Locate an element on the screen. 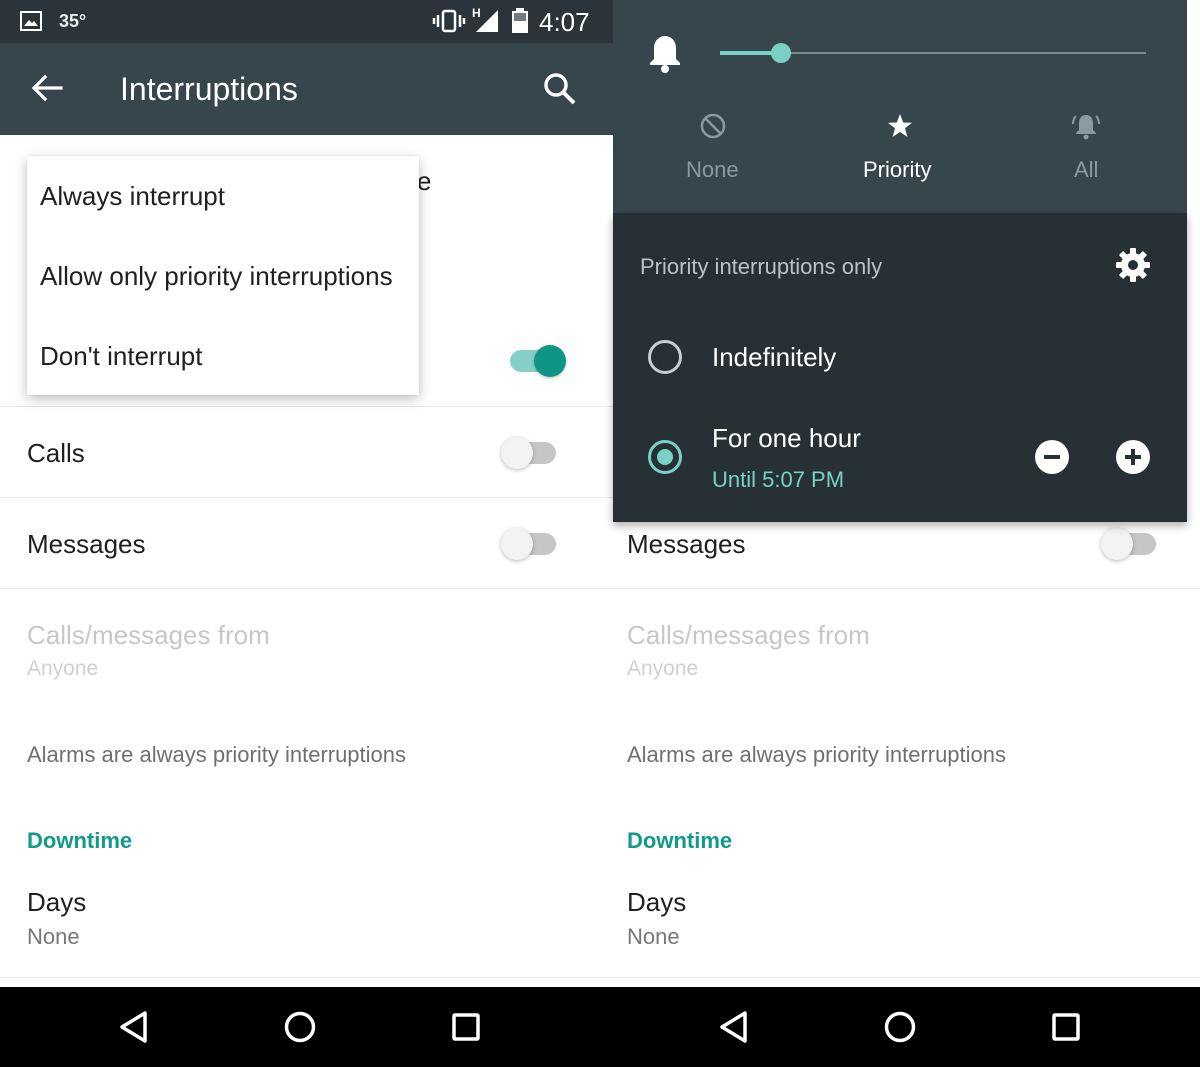 The width and height of the screenshot is (1200, 1067). priority-heading: Priority interruptions only is located at coordinates (761, 266).